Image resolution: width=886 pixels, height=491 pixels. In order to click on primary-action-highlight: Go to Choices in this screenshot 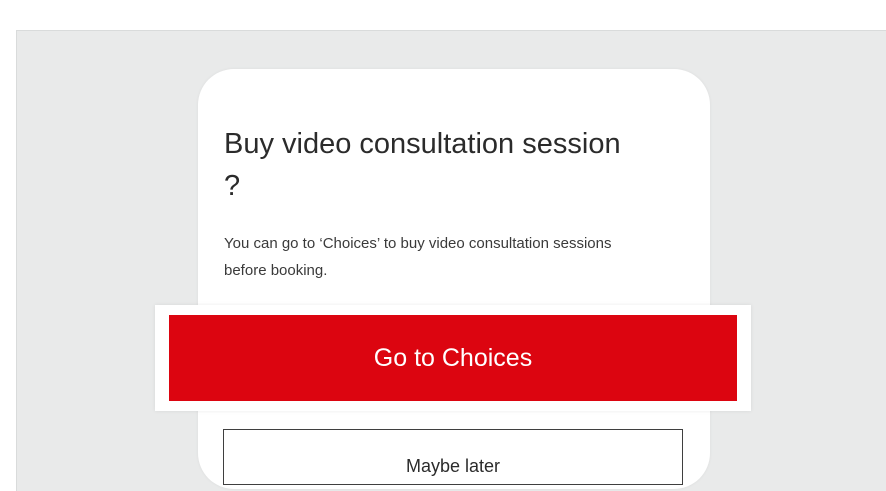, I will do `click(453, 358)`.